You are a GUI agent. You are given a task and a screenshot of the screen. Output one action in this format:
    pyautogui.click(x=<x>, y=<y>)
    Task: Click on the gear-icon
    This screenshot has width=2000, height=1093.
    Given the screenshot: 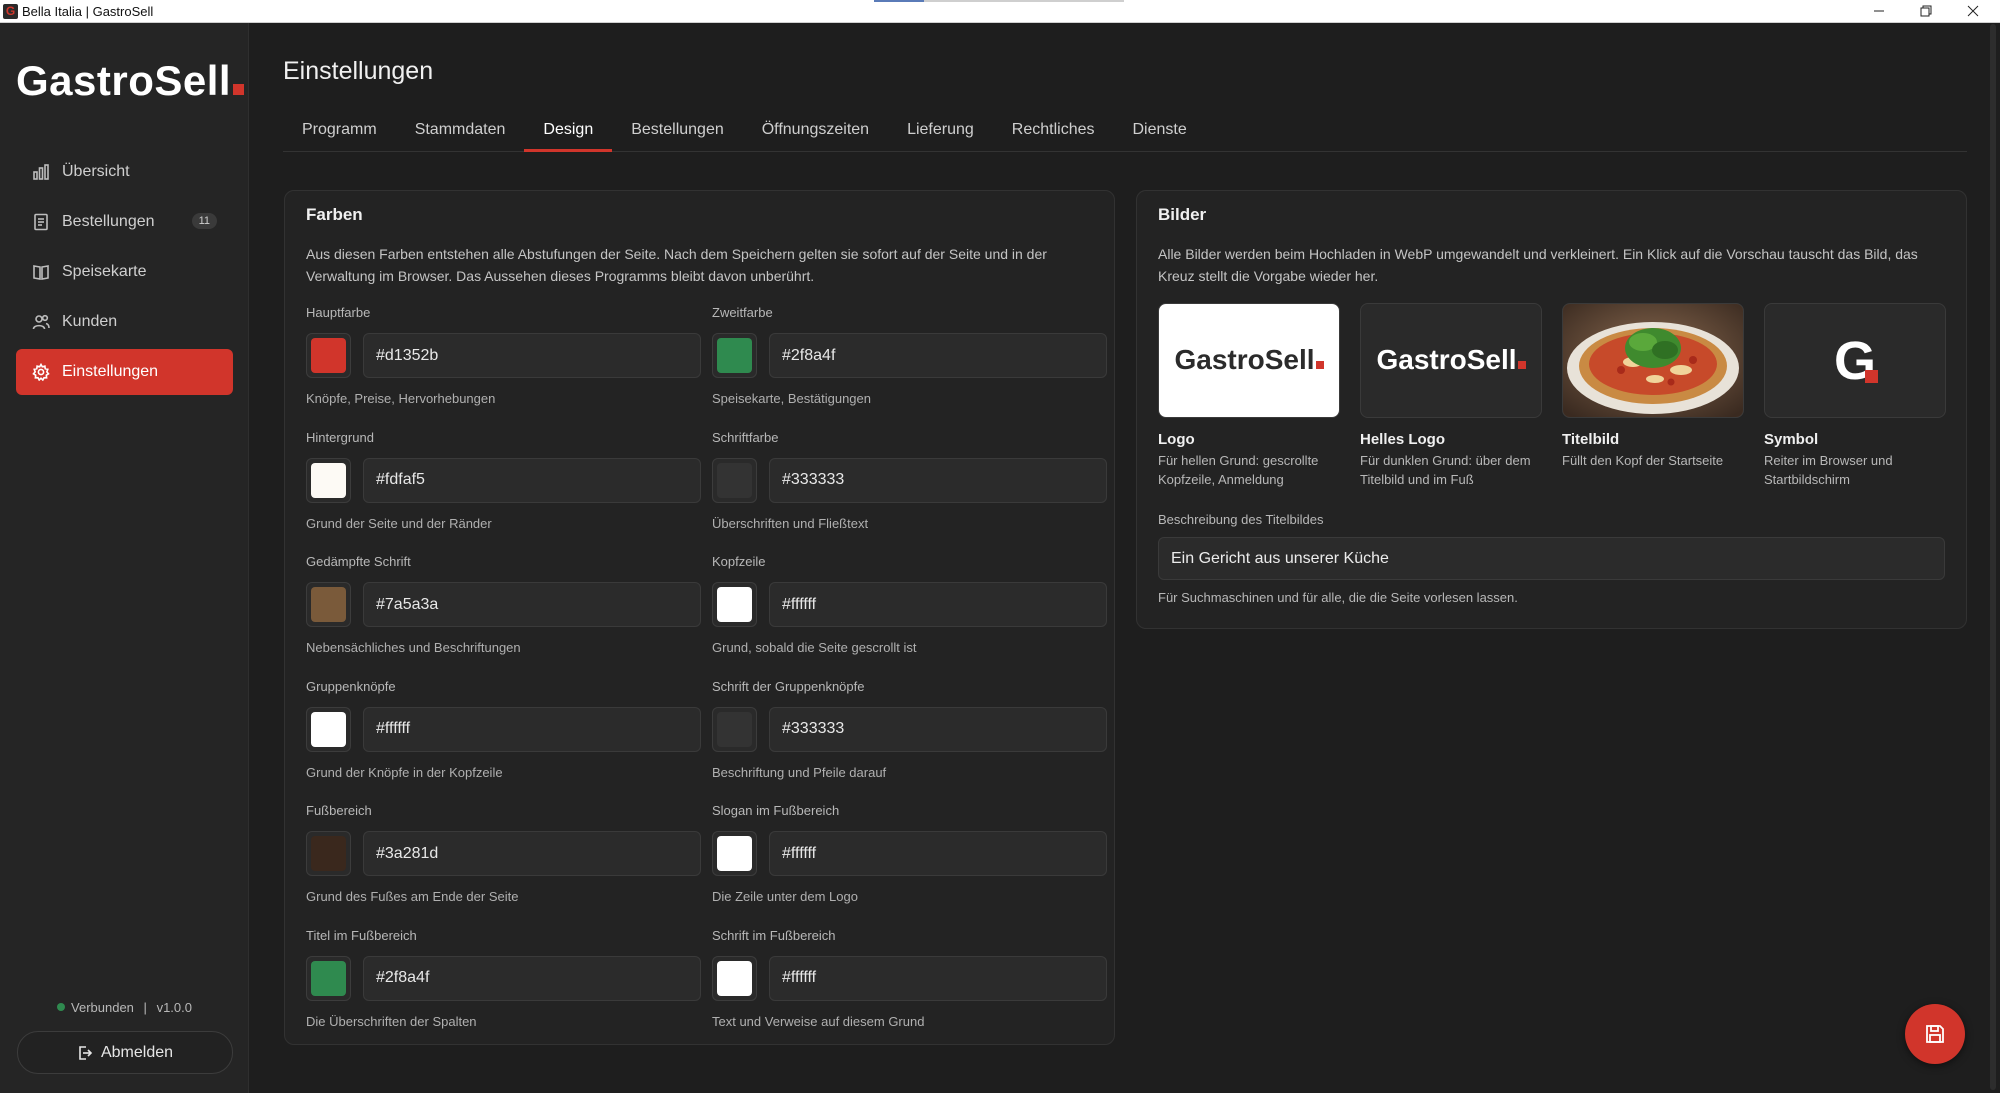 What is the action you would take?
    pyautogui.click(x=41, y=372)
    